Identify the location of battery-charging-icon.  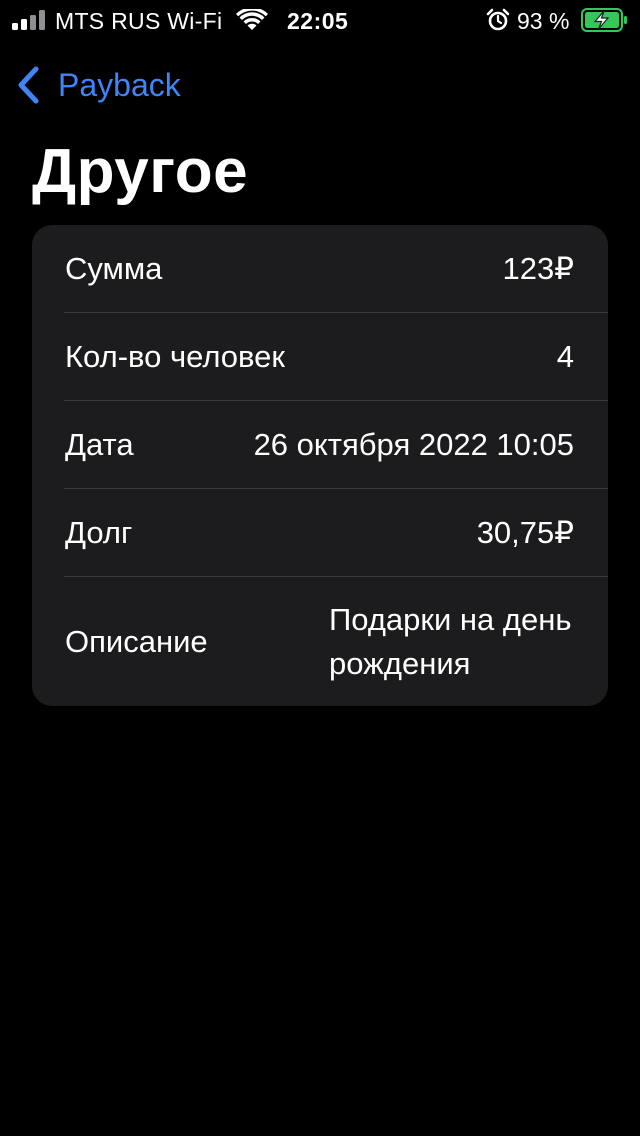
(604, 20).